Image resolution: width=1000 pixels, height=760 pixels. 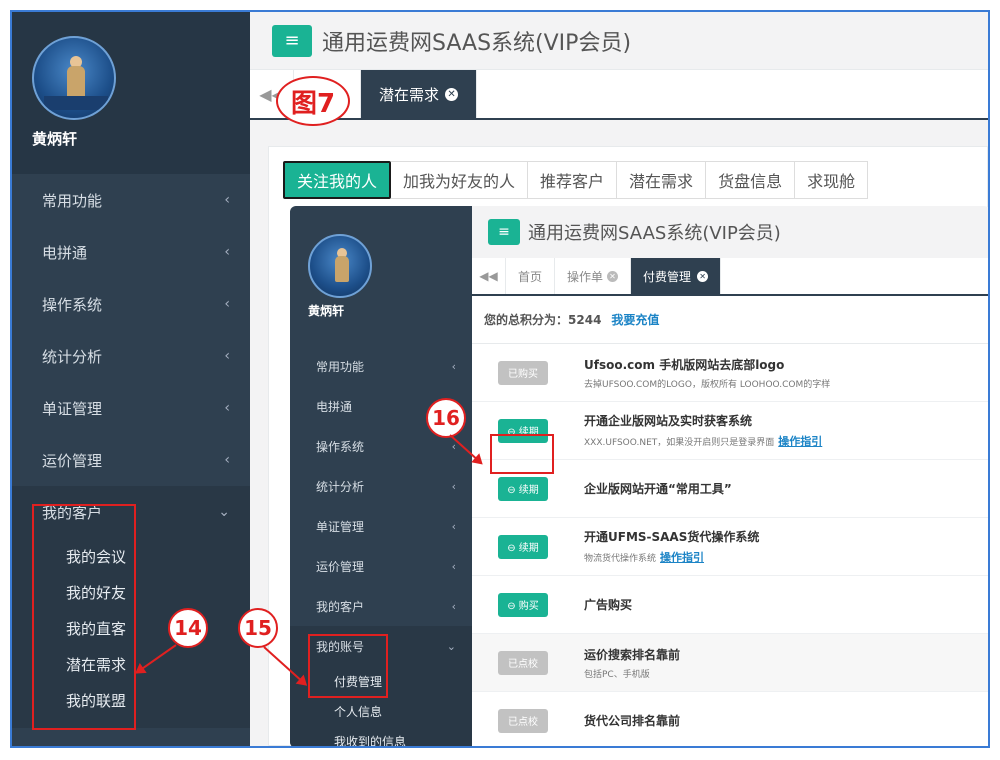 What do you see at coordinates (730, 605) in the screenshot?
I see `product-row: ⊖ 购买 广告购买` at bounding box center [730, 605].